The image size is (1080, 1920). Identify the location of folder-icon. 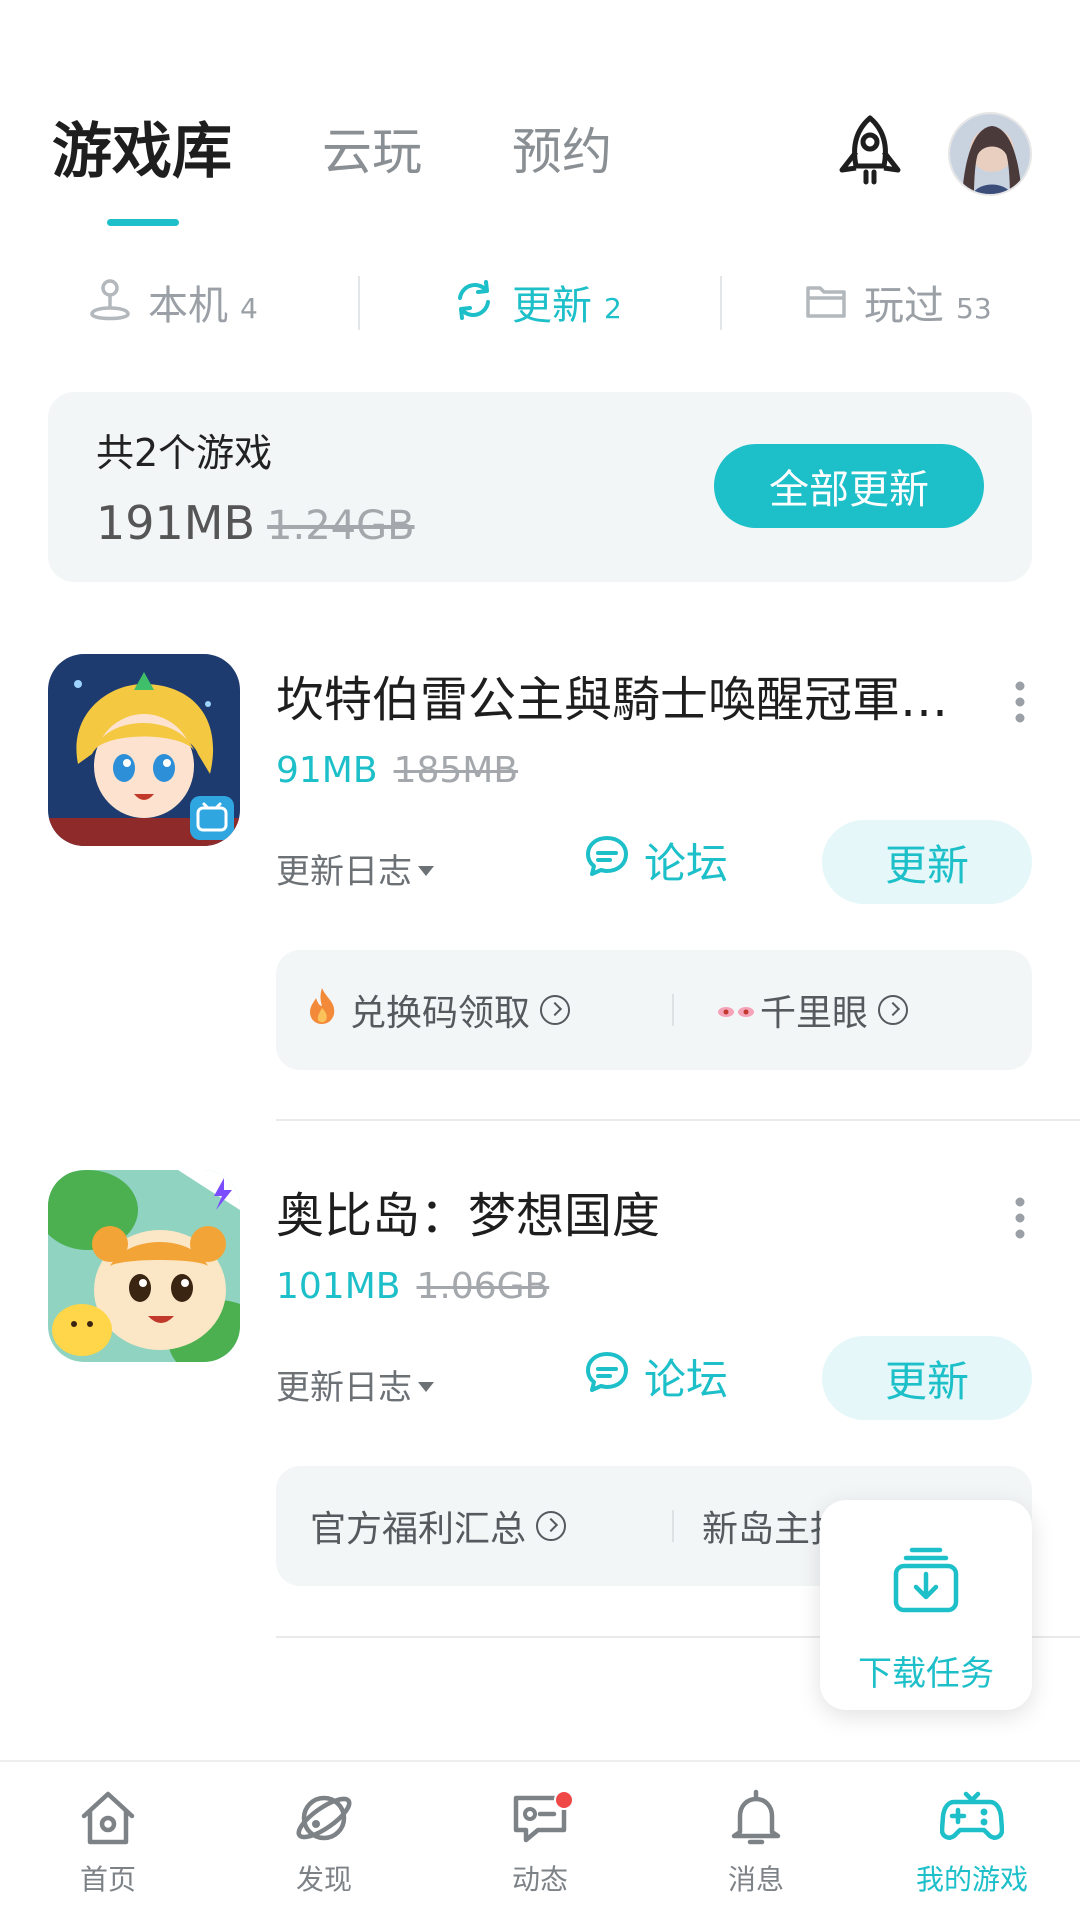
(826, 302).